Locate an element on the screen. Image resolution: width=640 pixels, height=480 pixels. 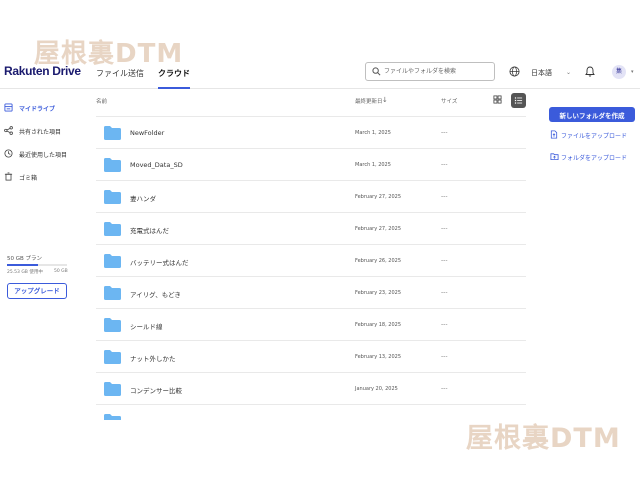
table-row: アイリグ、もどき February 23, 2025 --- is located at coordinates (311, 292).